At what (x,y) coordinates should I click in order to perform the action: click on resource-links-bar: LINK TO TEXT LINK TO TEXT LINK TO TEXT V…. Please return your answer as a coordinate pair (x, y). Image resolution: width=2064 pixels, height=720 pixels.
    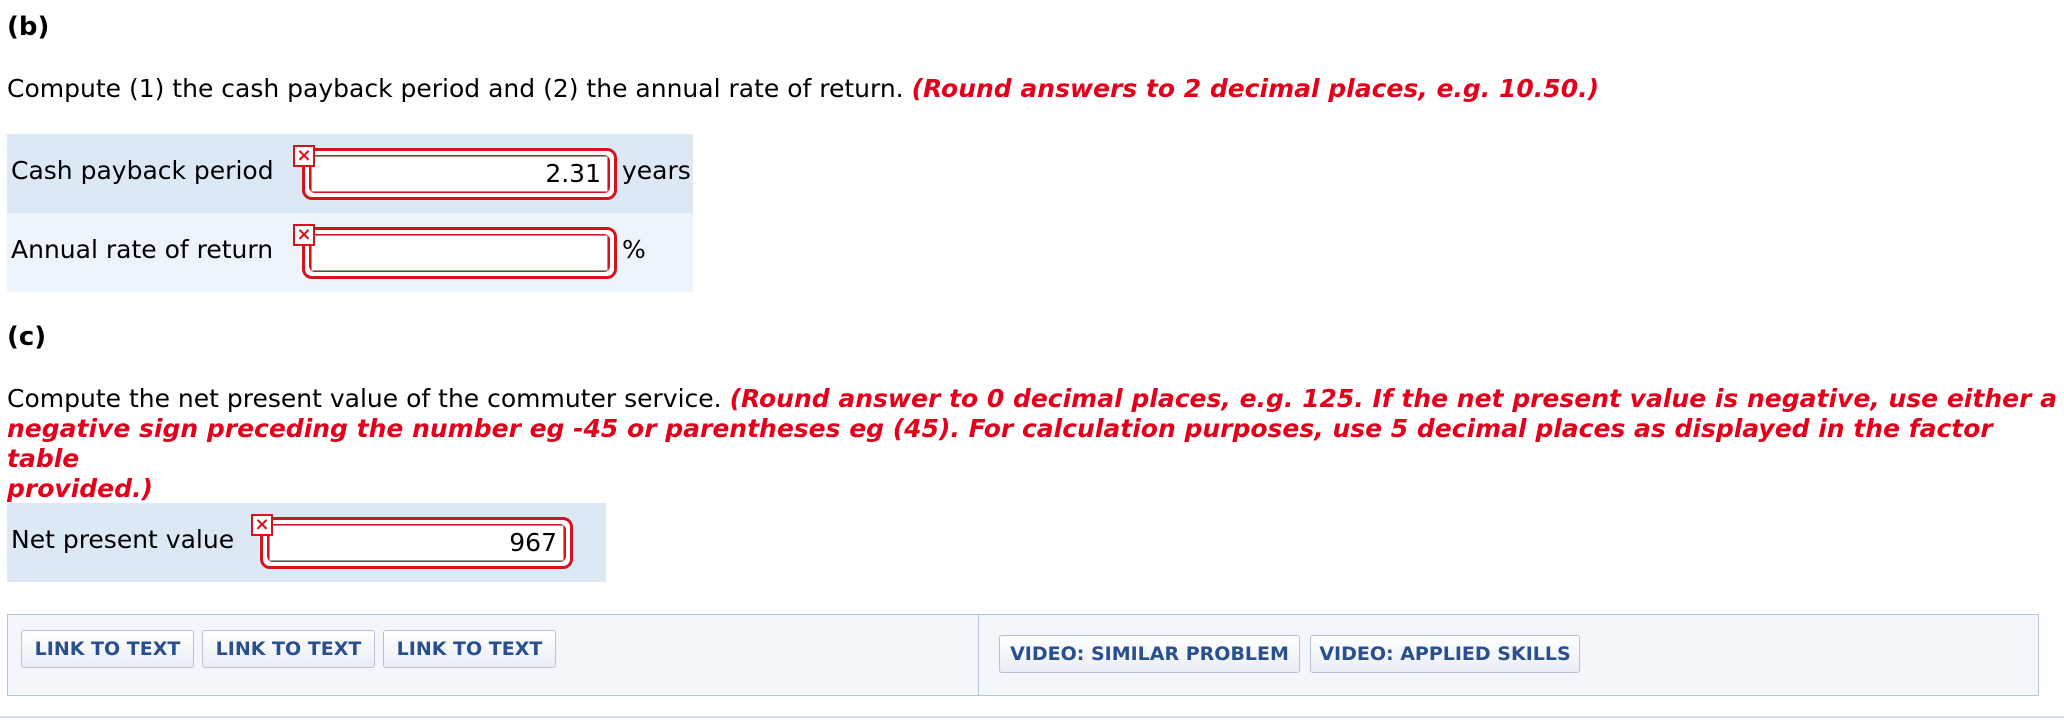
    Looking at the image, I should click on (1023, 655).